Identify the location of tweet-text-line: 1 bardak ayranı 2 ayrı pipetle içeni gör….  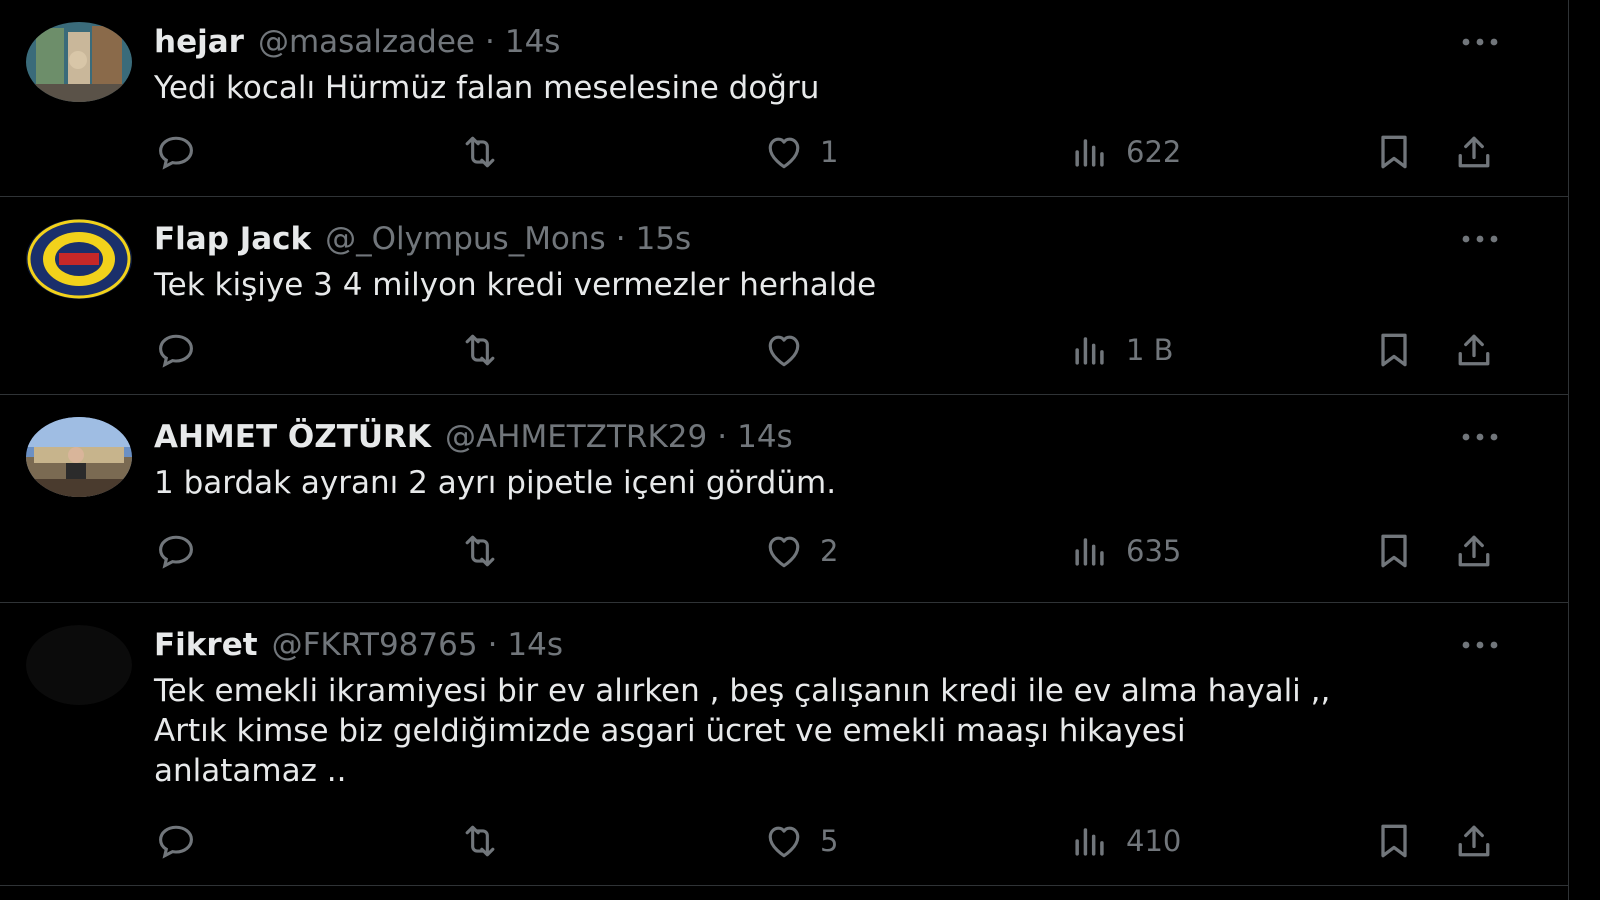
(495, 483).